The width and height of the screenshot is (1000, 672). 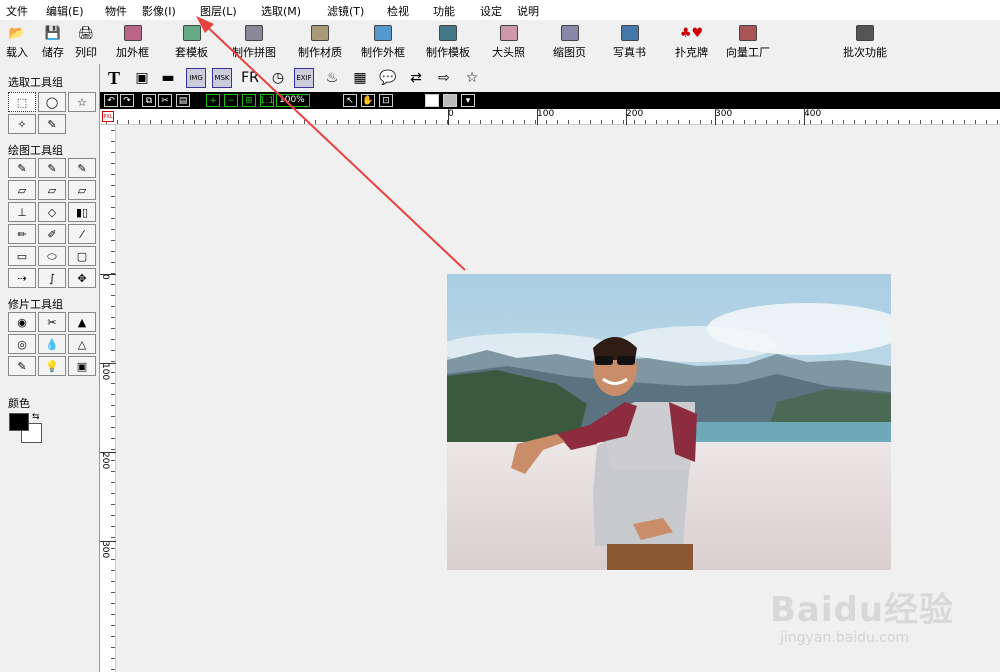 I want to click on menu-item-7: 检视, so click(x=398, y=11).